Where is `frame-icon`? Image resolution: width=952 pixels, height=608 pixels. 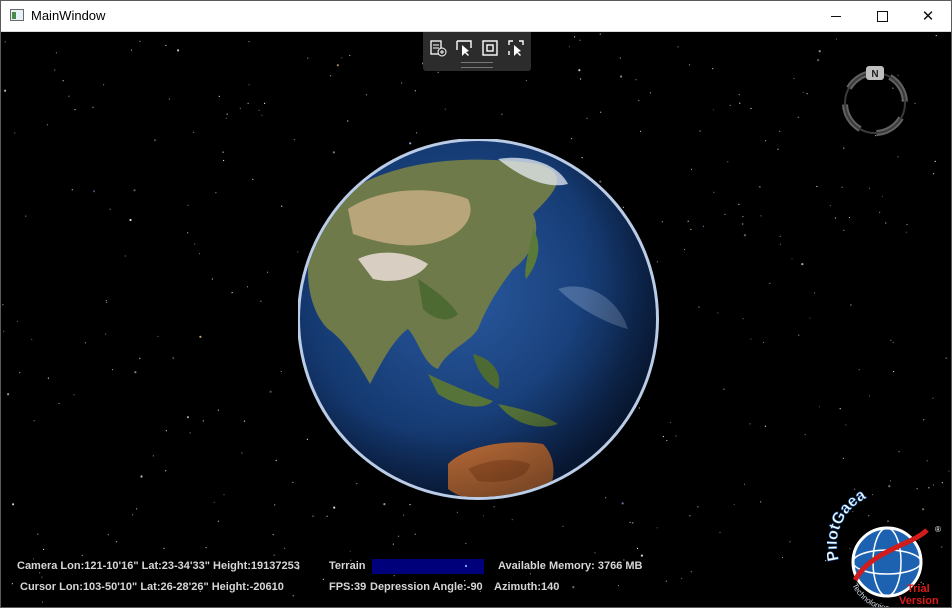
frame-icon is located at coordinates (490, 48).